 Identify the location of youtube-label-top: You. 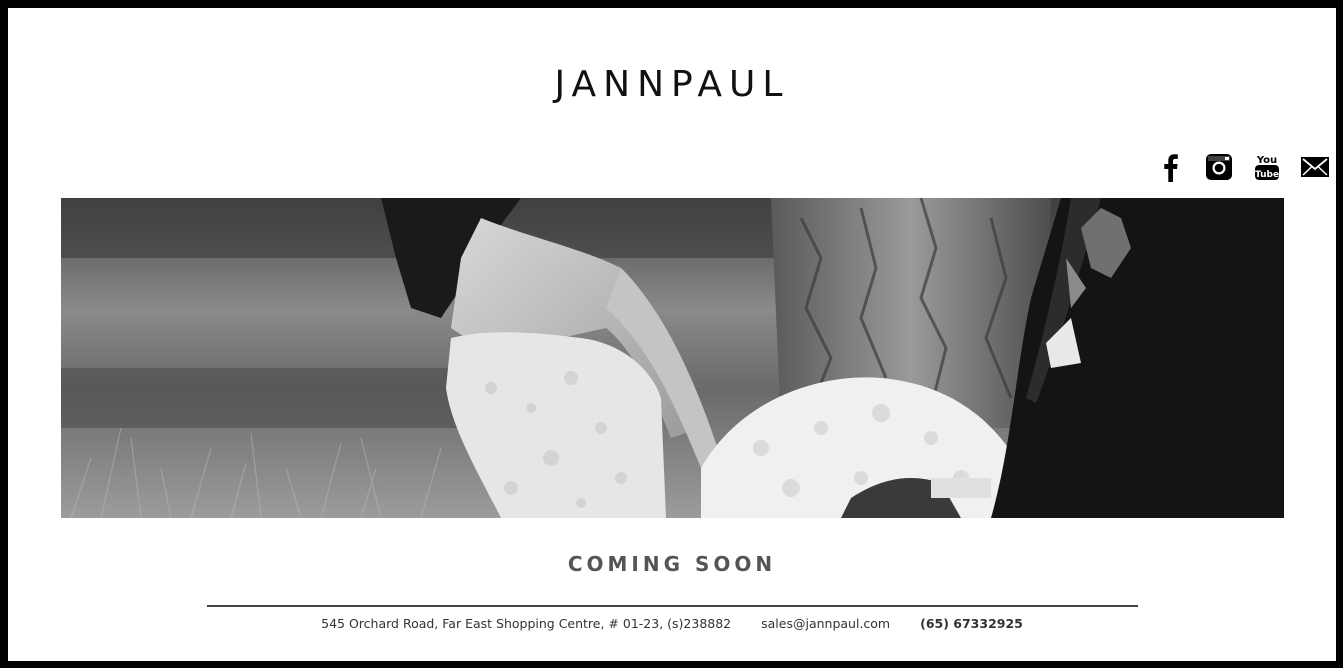
(1266, 160).